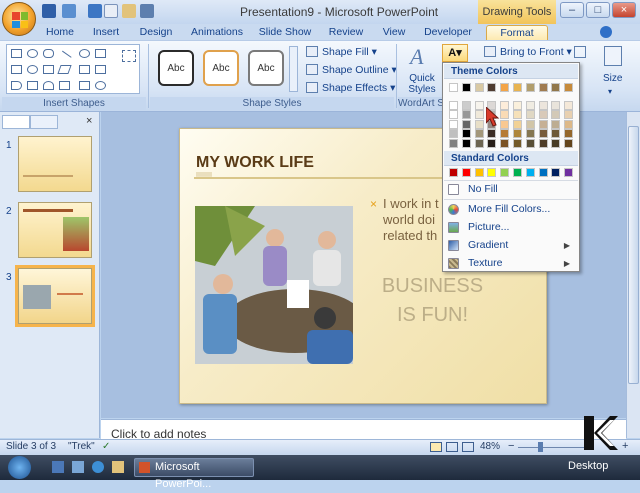 This screenshot has width=640, height=493. I want to click on rounded-rect-shape-icon, so click(48, 53).